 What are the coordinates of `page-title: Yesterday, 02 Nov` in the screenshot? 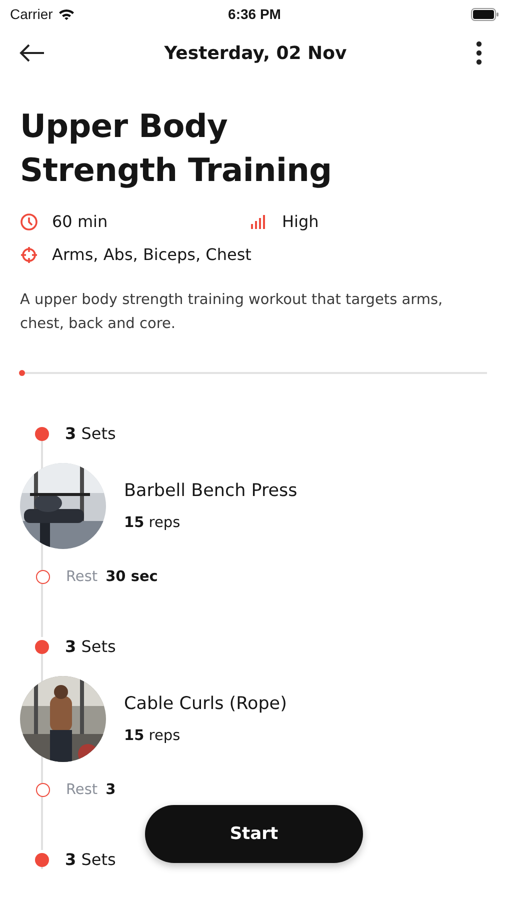 It's located at (255, 53).